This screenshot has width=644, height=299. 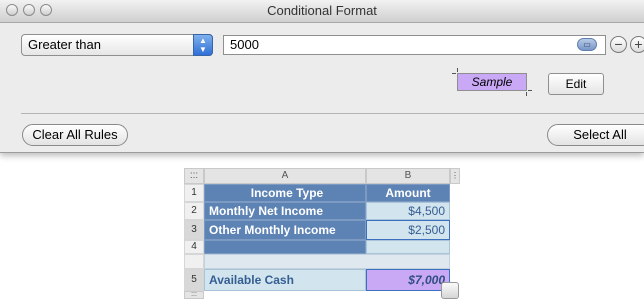 What do you see at coordinates (285, 211) in the screenshot?
I see `table-cell: Monthly Net Income` at bounding box center [285, 211].